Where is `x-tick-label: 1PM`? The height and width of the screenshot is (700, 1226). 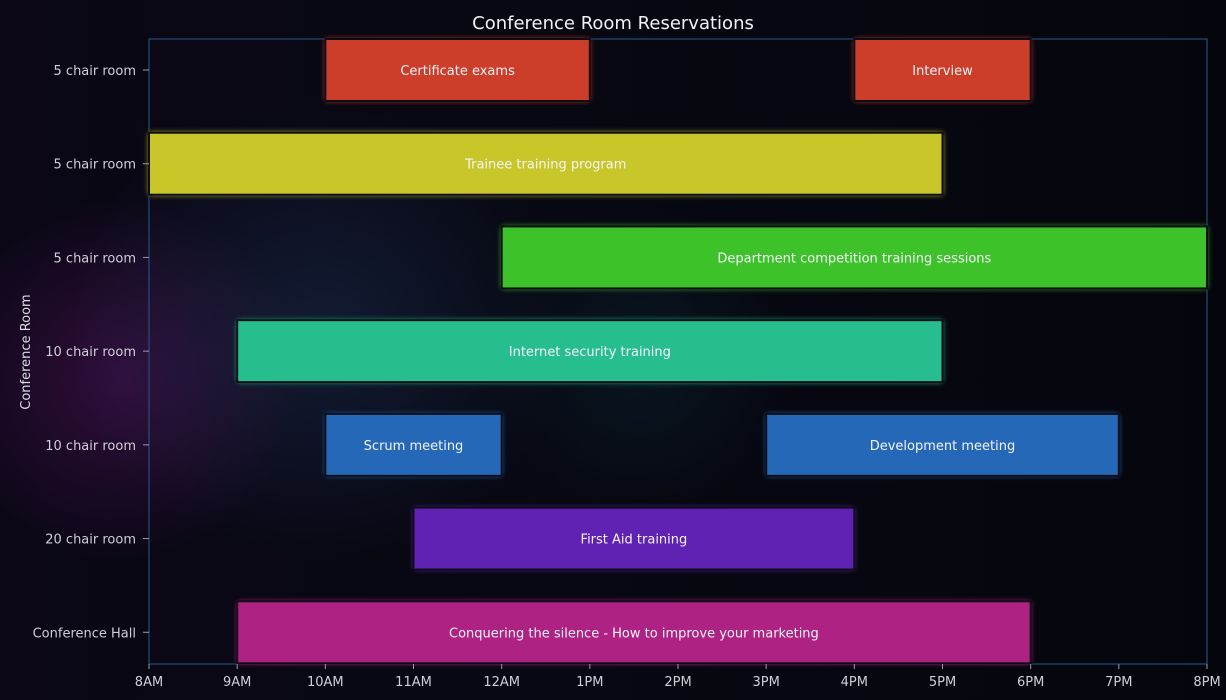 x-tick-label: 1PM is located at coordinates (589, 682).